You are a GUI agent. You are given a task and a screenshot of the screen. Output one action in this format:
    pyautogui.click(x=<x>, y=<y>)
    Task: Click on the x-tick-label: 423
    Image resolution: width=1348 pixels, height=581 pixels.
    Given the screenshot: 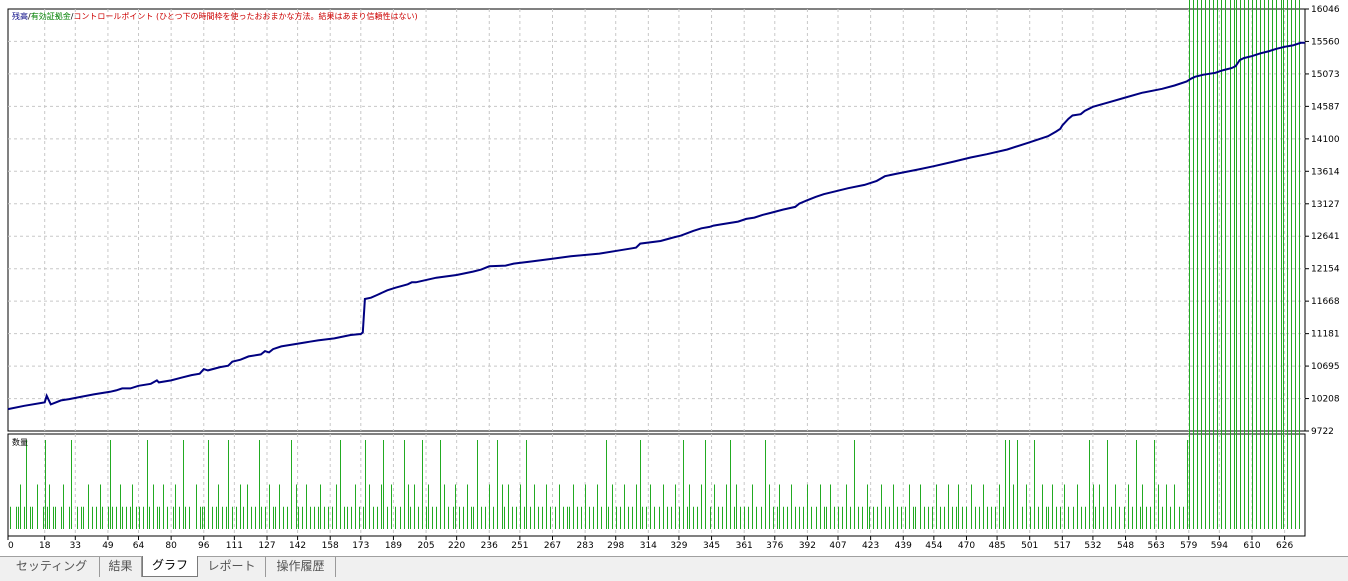 What is the action you would take?
    pyautogui.click(x=870, y=546)
    